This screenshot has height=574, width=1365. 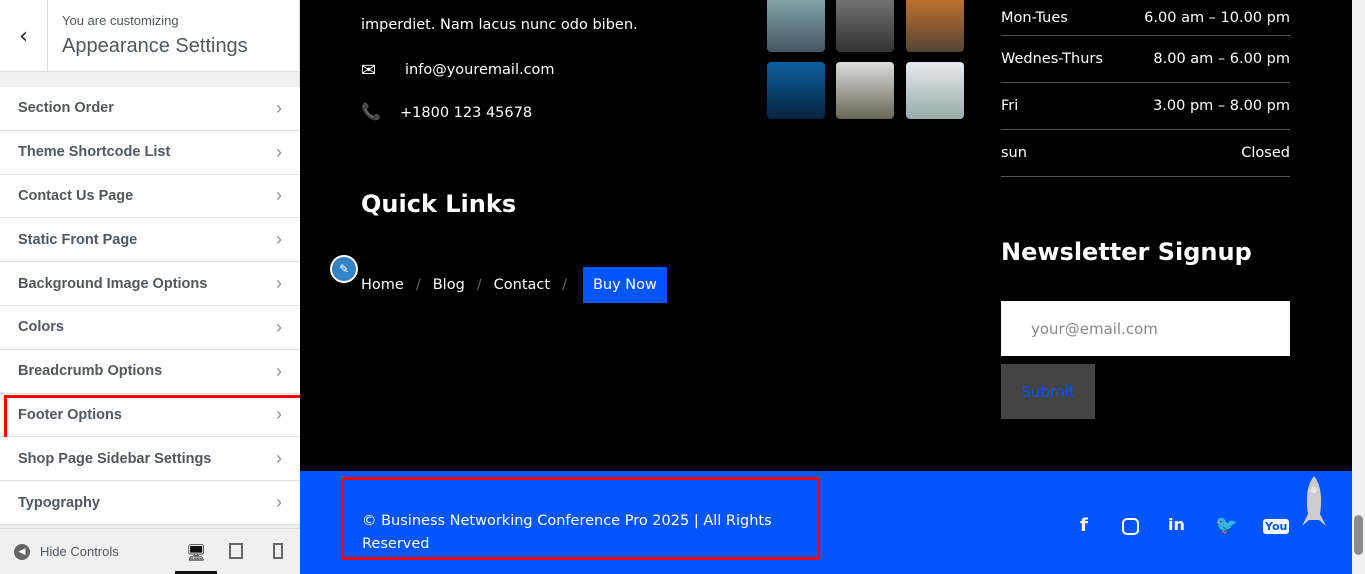 What do you see at coordinates (1176, 524) in the screenshot?
I see `linkedin-icon: in` at bounding box center [1176, 524].